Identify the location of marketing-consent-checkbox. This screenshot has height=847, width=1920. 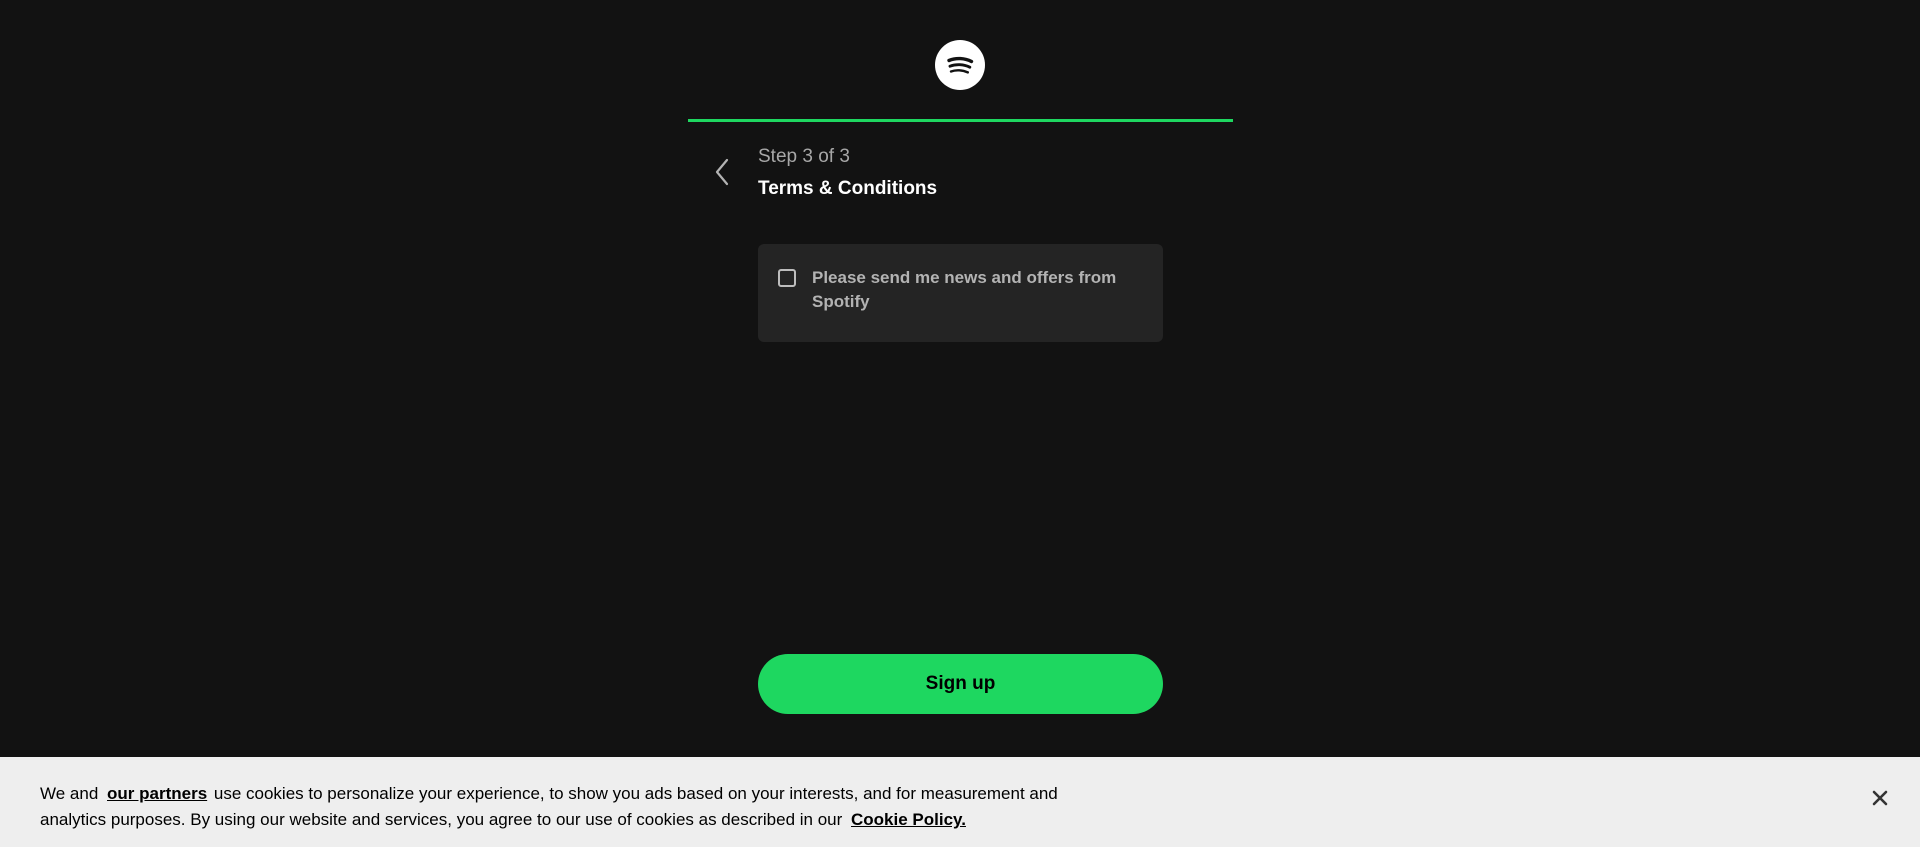
(787, 278).